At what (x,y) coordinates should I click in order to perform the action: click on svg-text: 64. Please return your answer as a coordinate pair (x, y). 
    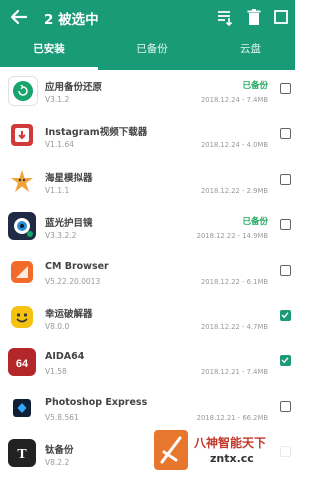
    Looking at the image, I should click on (22, 364).